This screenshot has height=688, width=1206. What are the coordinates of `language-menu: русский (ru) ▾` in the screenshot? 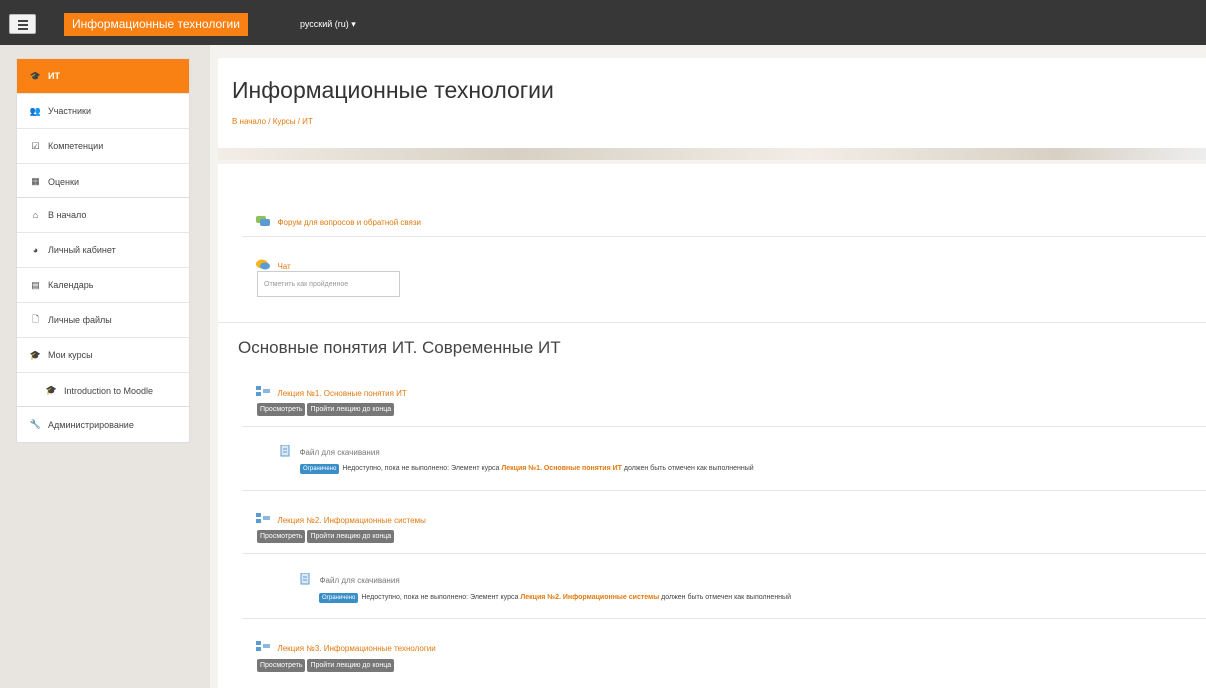 It's located at (328, 24).